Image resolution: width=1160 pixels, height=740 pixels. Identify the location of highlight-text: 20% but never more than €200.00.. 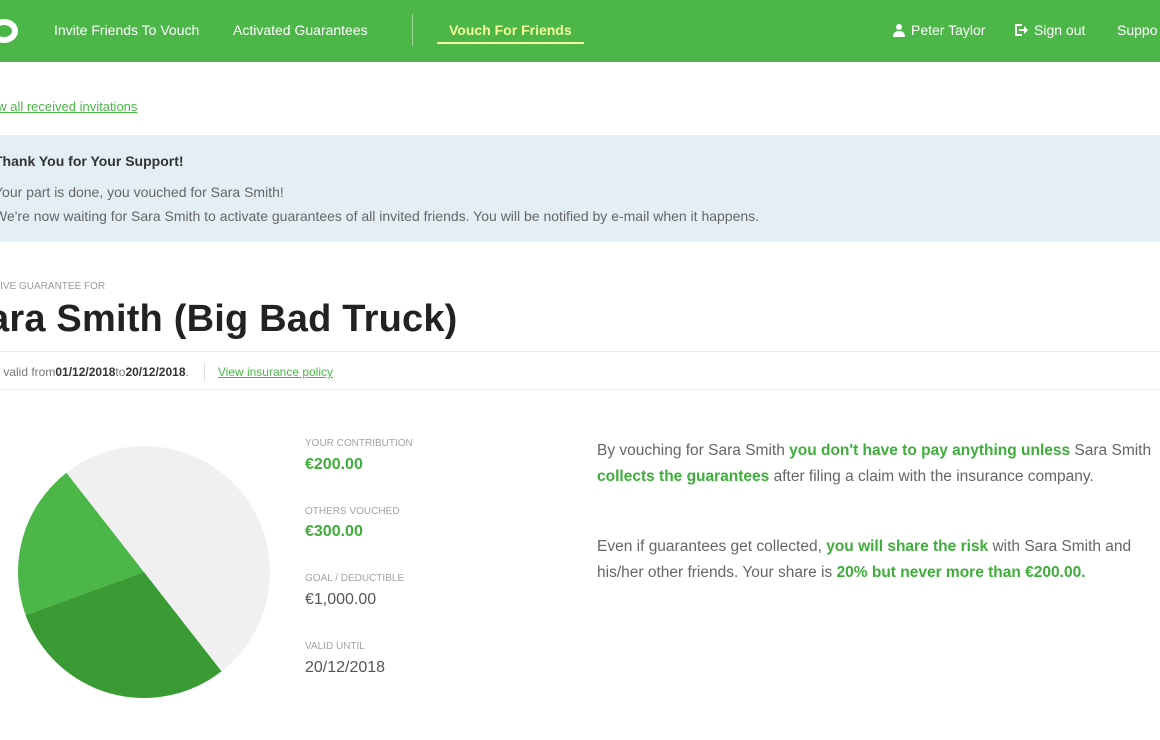
(961, 572).